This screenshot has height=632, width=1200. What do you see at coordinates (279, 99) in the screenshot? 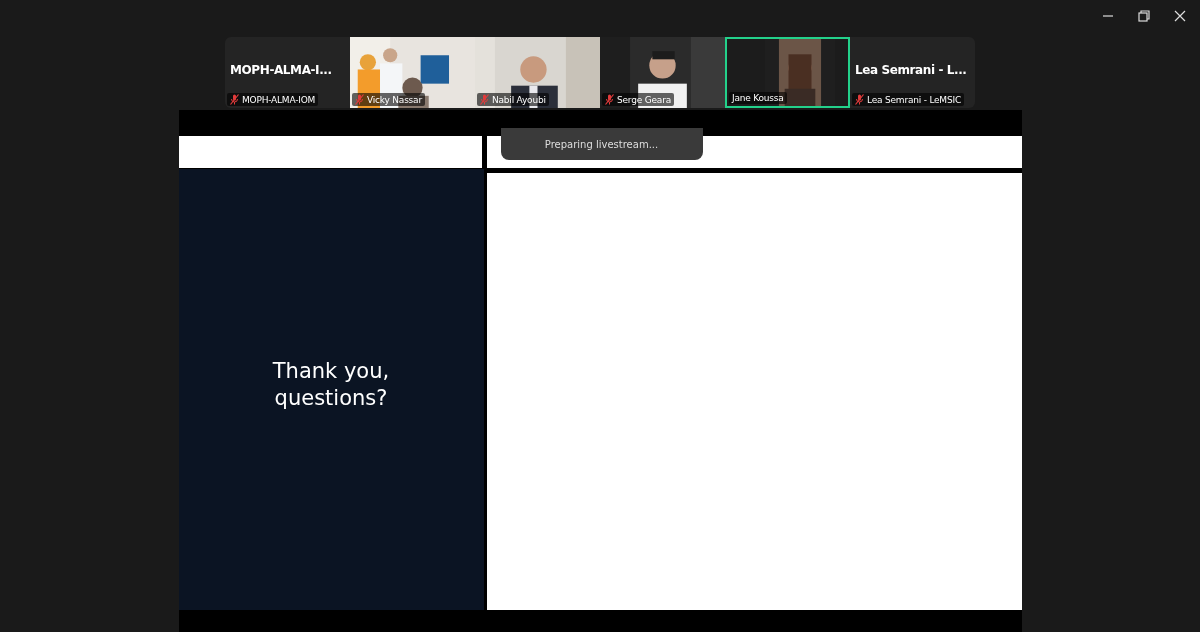
I see `participant-name-label: MOPH-ALMA-IOM` at bounding box center [279, 99].